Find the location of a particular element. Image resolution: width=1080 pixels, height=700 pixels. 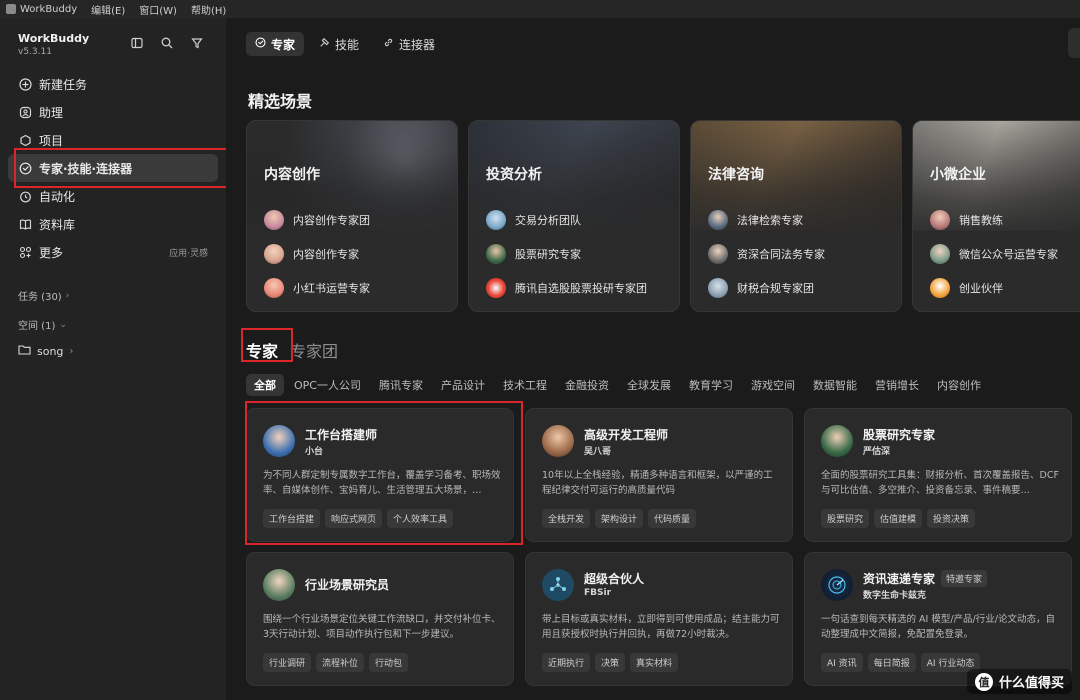

scene-item: 创业伙伴 is located at coordinates (994, 288).